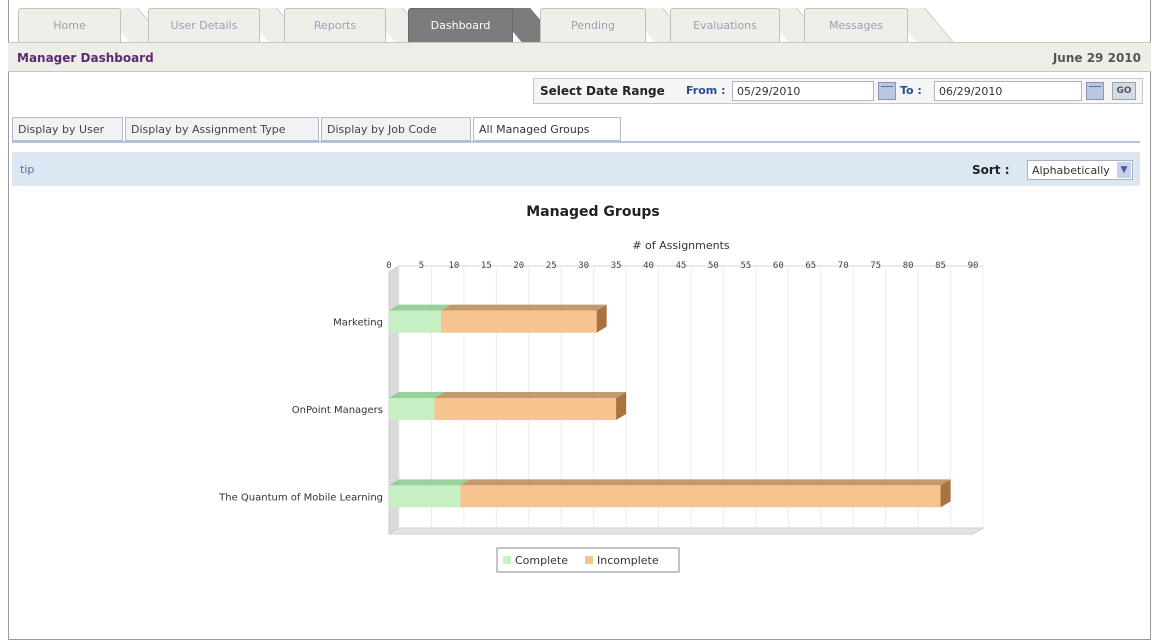  Describe the element at coordinates (551, 266) in the screenshot. I see `x-tick-label: 25` at that location.